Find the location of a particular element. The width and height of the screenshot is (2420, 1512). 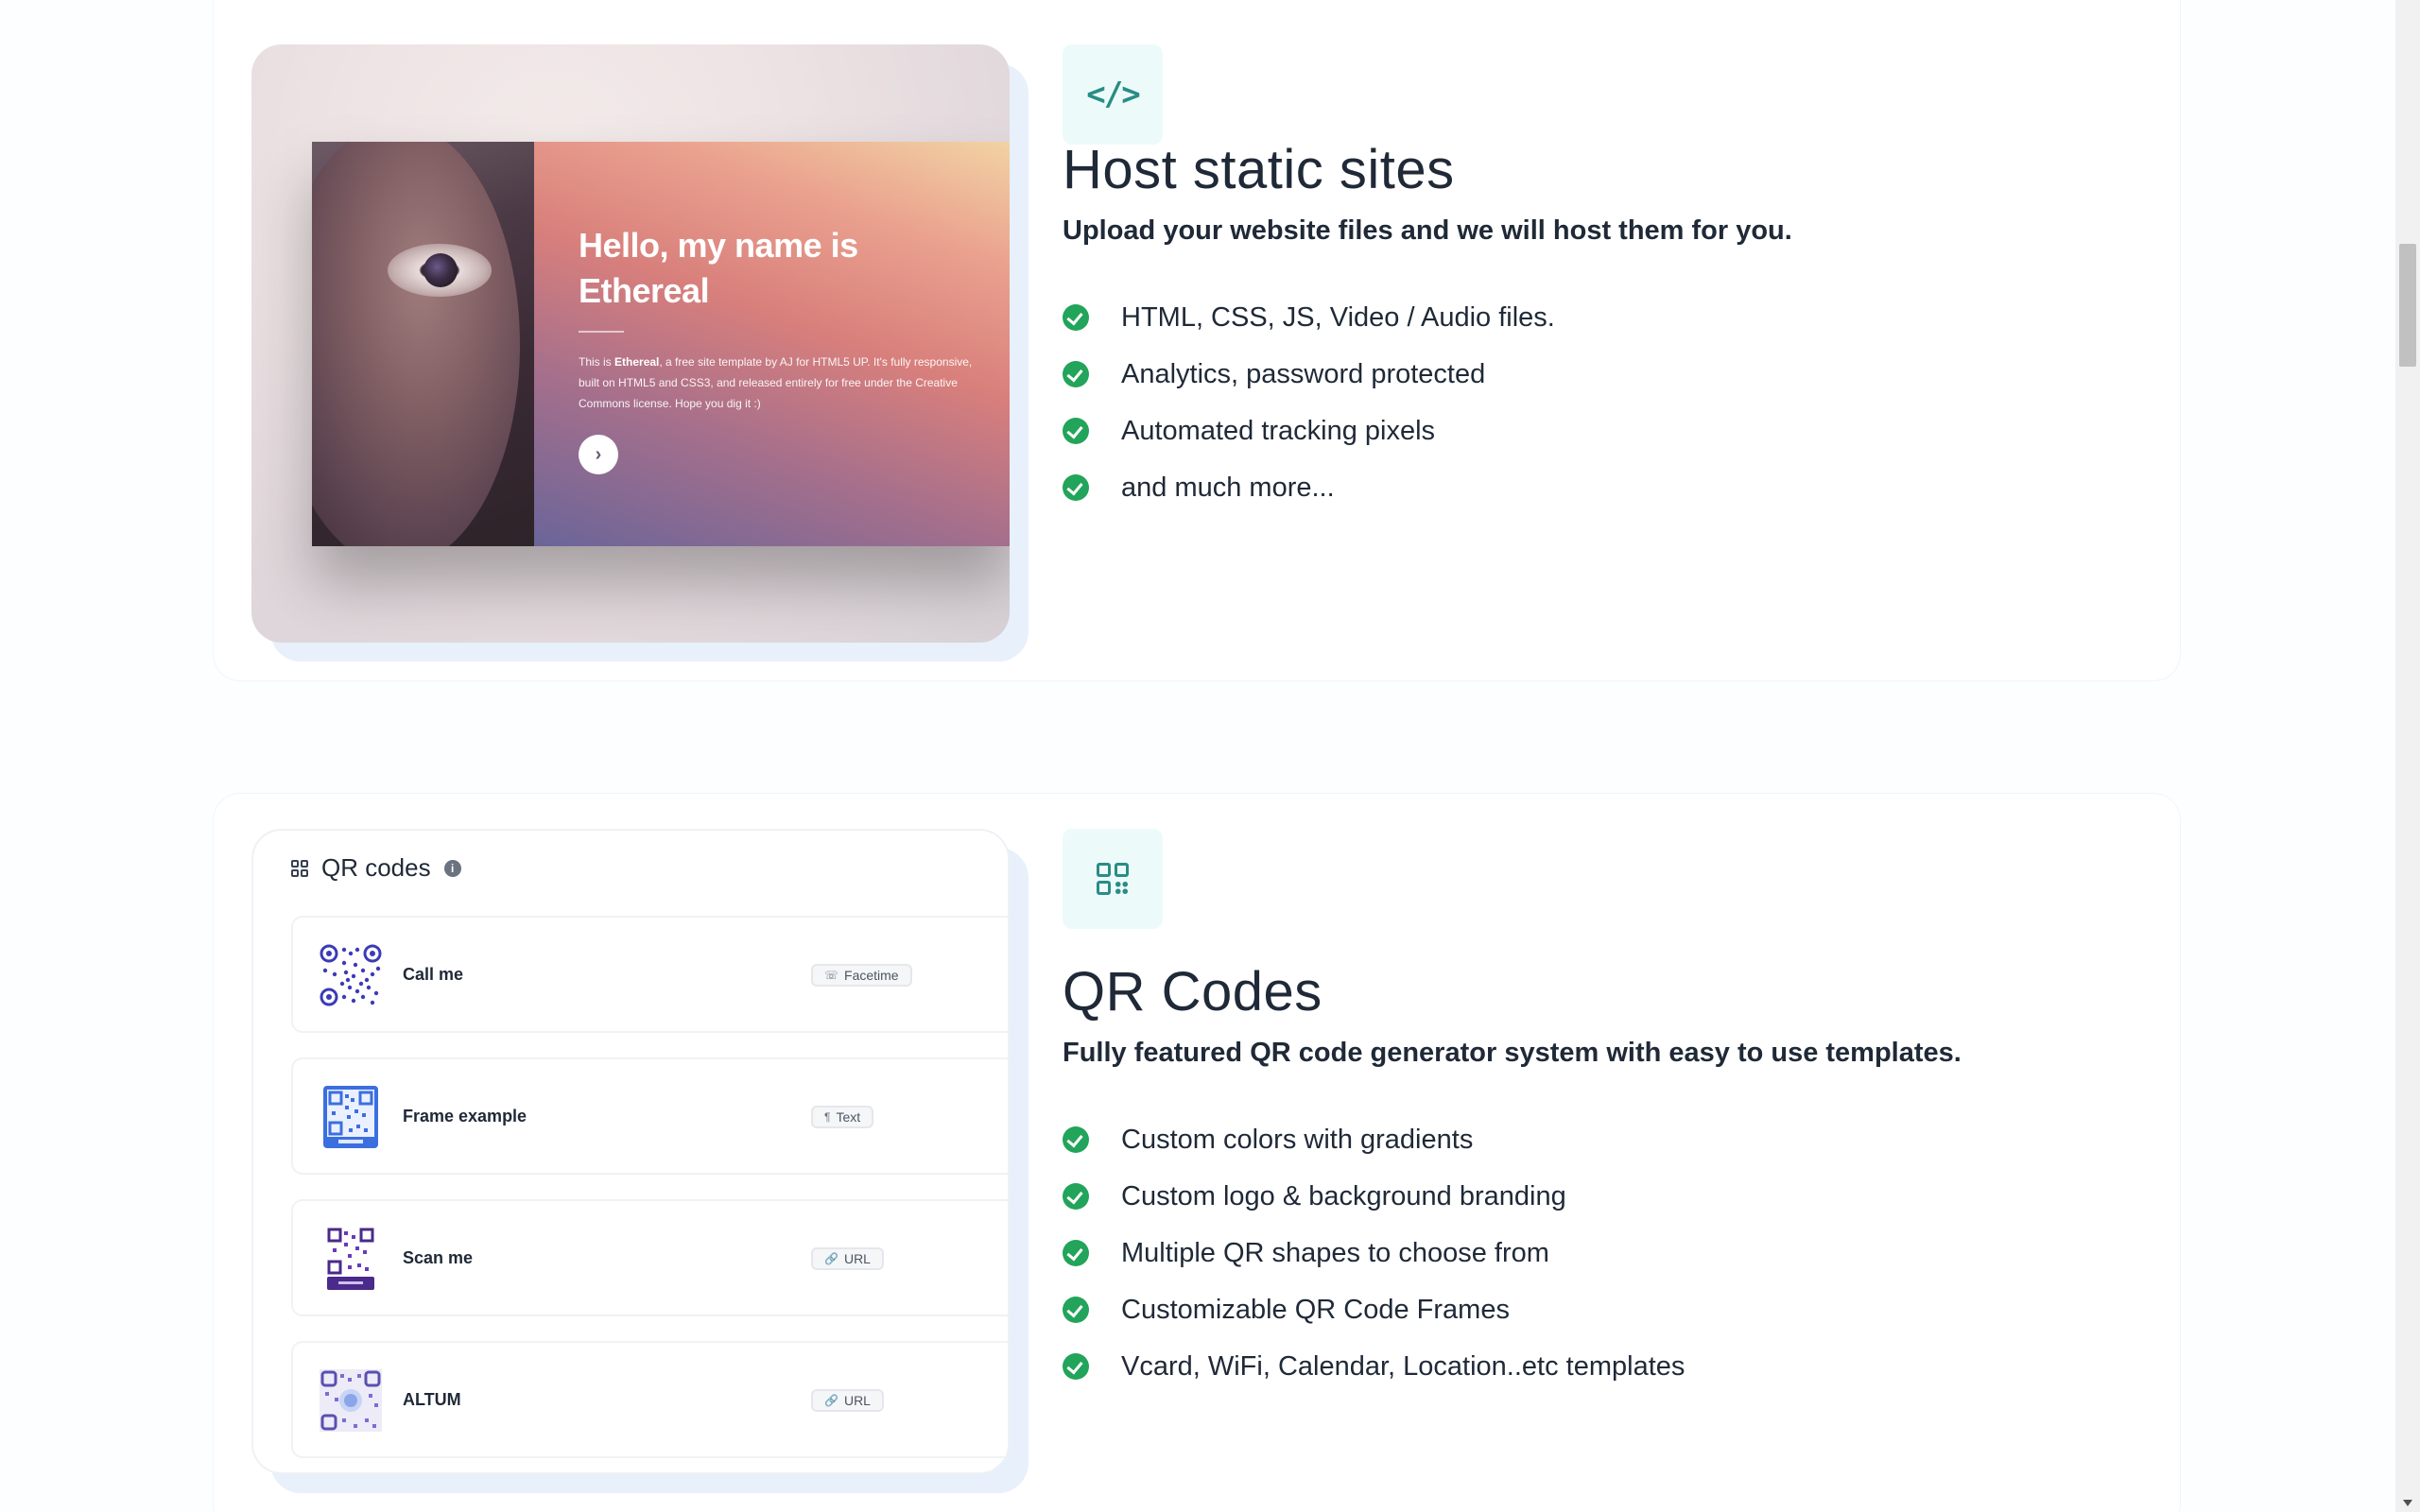

info-icon: i is located at coordinates (452, 868).